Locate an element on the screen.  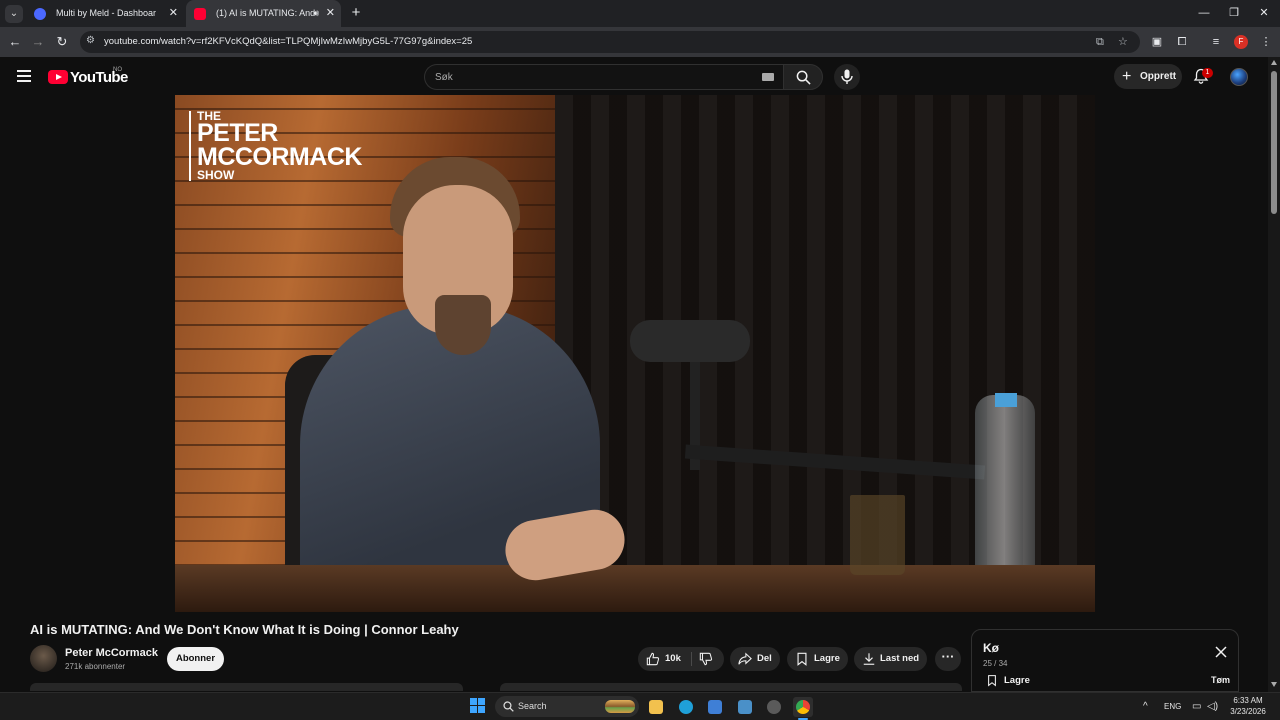
tab-title: (1) AI is MUTATING: And We is located at coordinates (266, 13).